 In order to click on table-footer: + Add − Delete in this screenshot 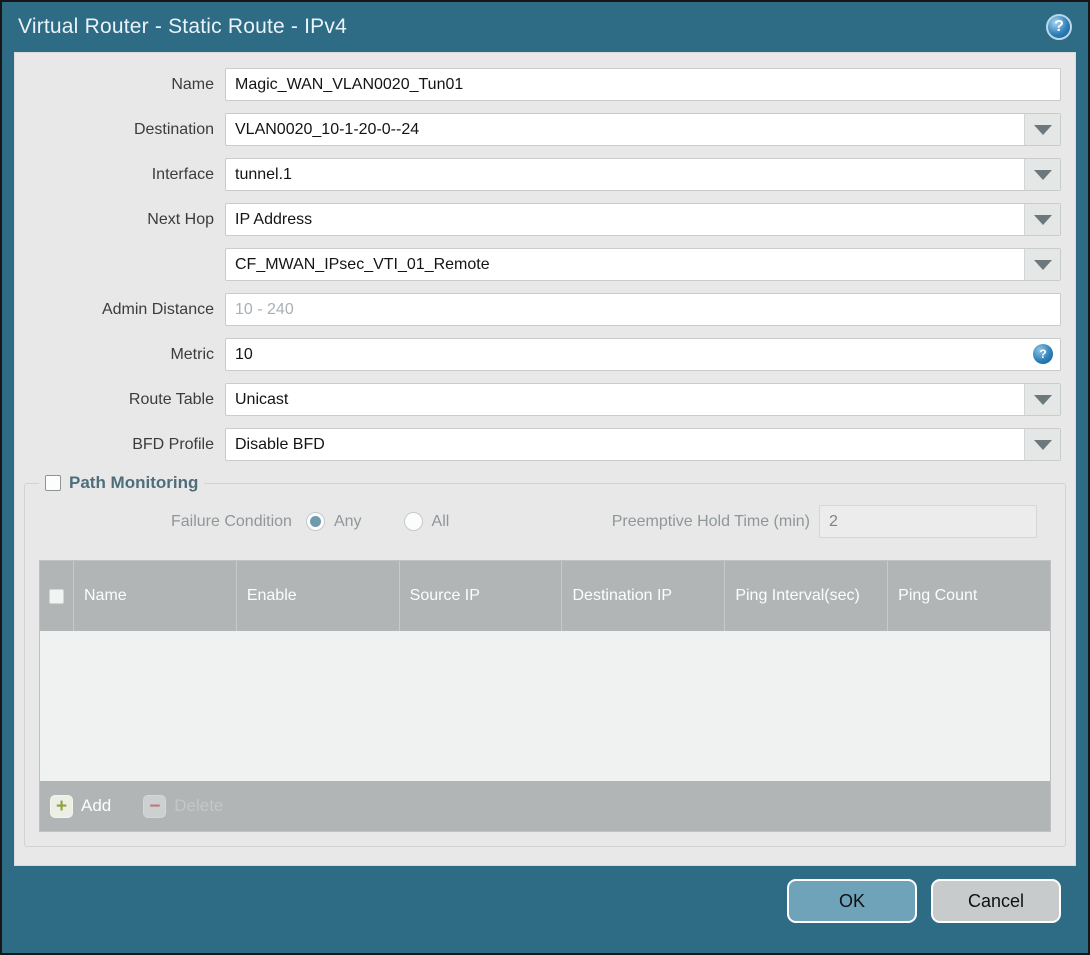, I will do `click(545, 806)`.